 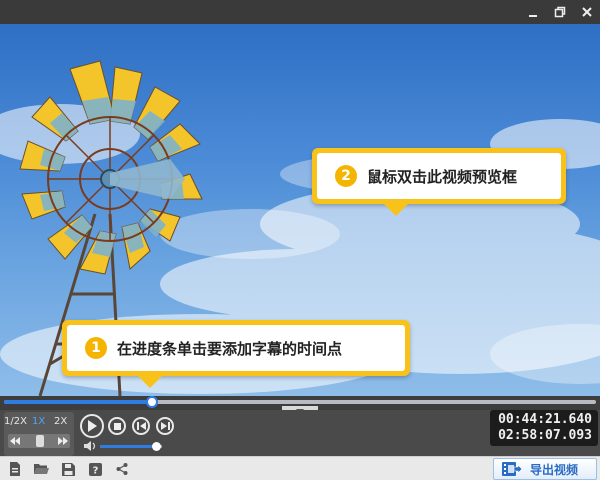 What do you see at coordinates (230, 348) in the screenshot?
I see `callout-text: 在进度条单击要添加字幕的时间点` at bounding box center [230, 348].